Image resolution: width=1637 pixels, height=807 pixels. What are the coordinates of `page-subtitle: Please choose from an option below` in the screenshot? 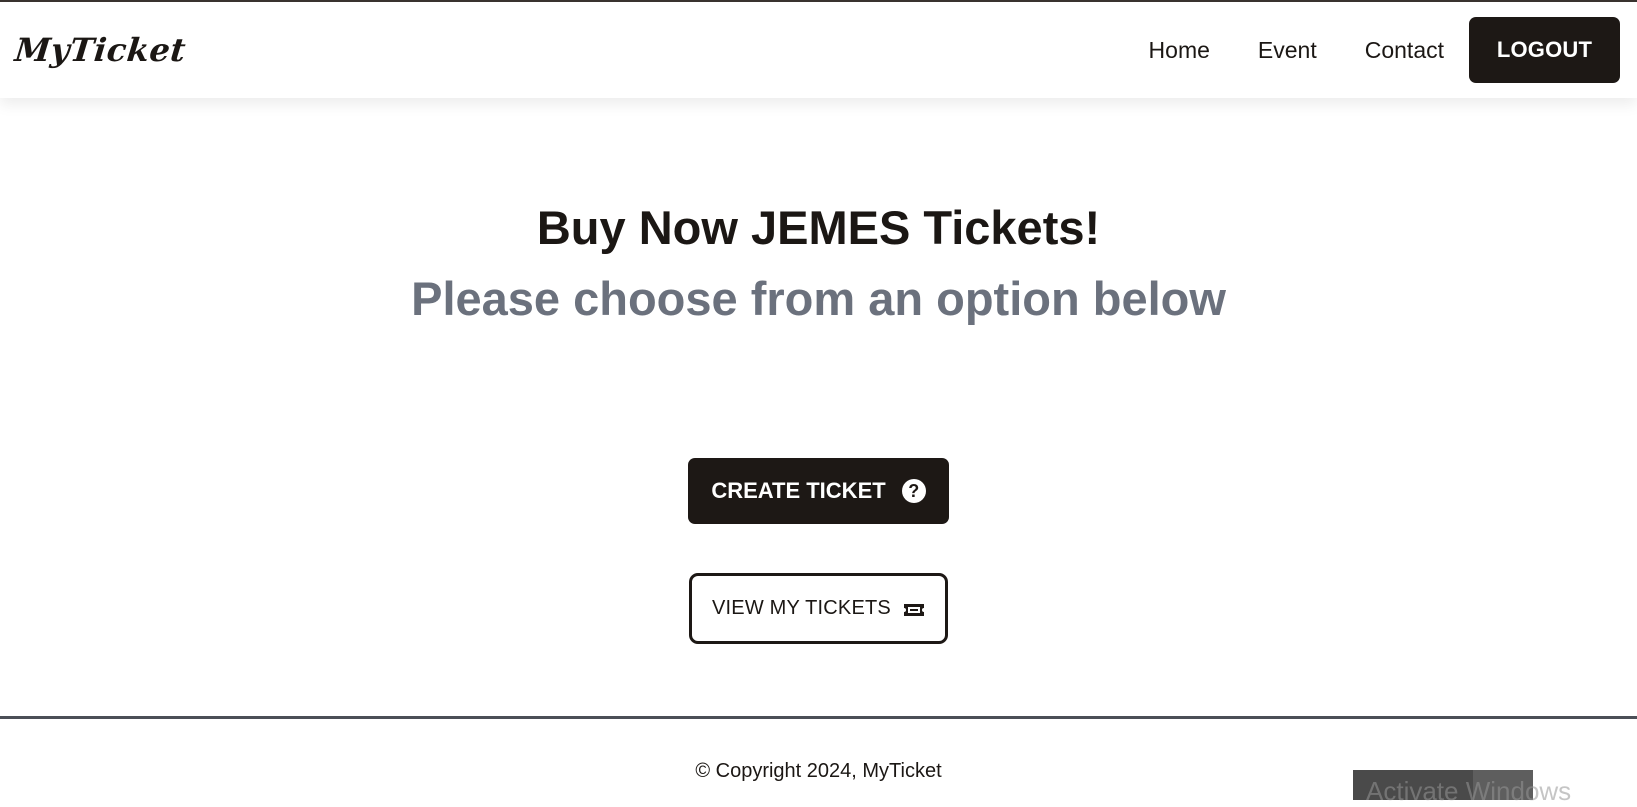 It's located at (818, 298).